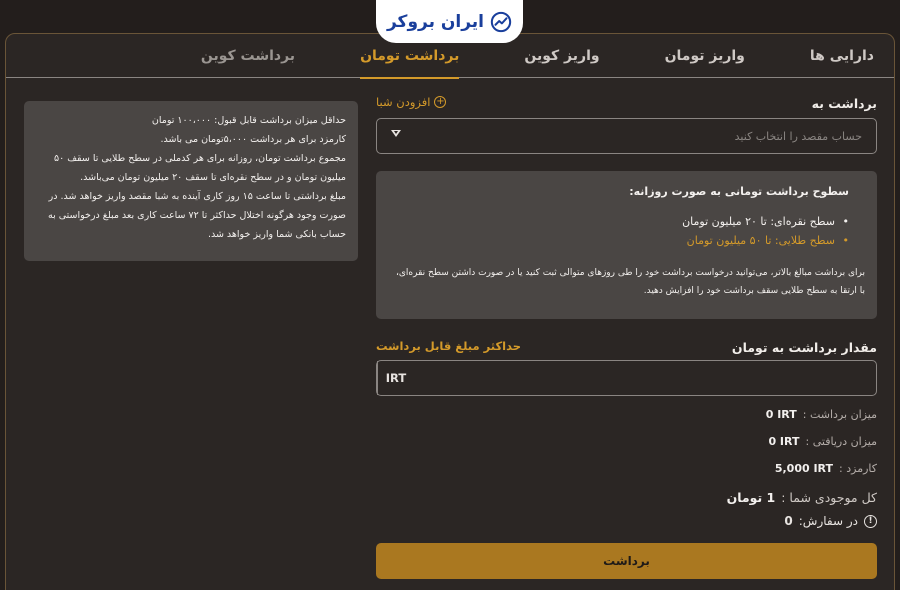 The height and width of the screenshot is (590, 900). What do you see at coordinates (841, 441) in the screenshot?
I see `stat-label: میزان دریافتی :` at bounding box center [841, 441].